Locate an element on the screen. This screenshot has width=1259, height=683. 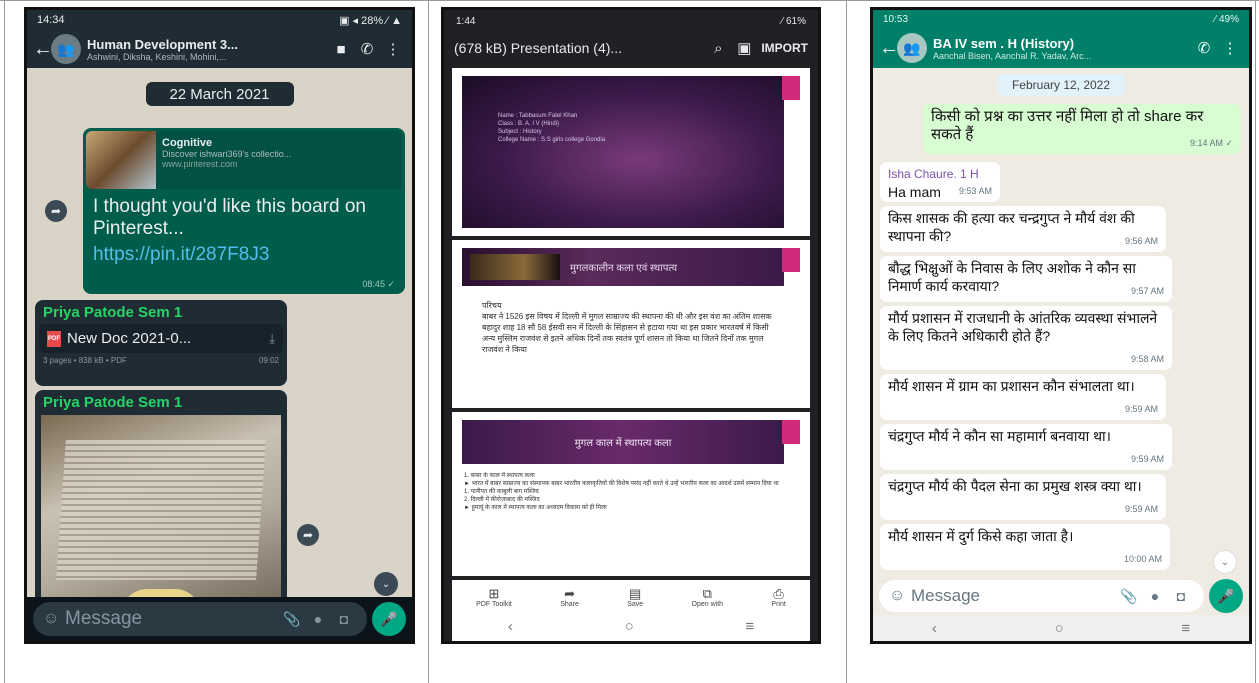
slide1-line: College Name : S.S girls college Gondia is located at coordinates (552, 140).